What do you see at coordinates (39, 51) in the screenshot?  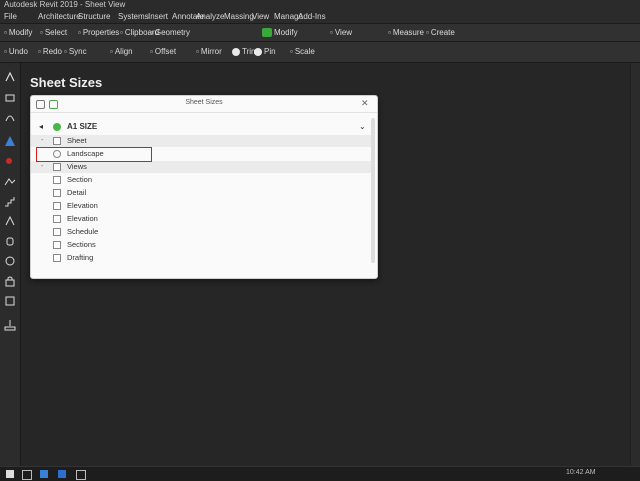 I see `redo-icon: ▫` at bounding box center [39, 51].